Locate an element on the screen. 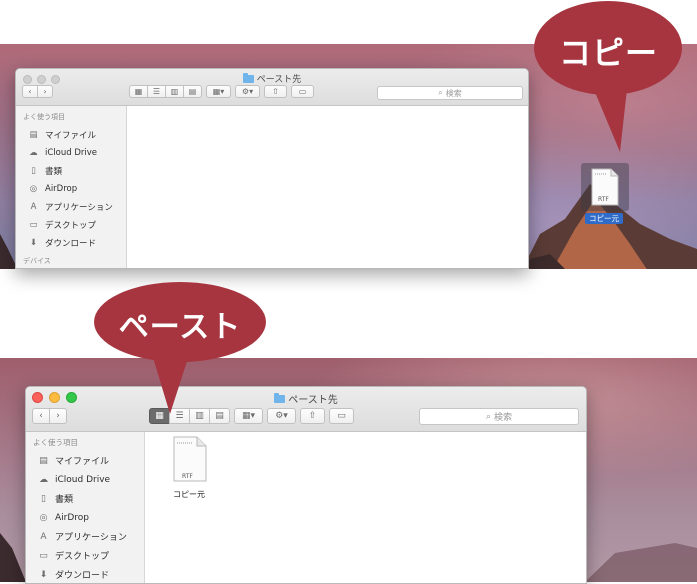  list-view-button: ☰ is located at coordinates (156, 91).